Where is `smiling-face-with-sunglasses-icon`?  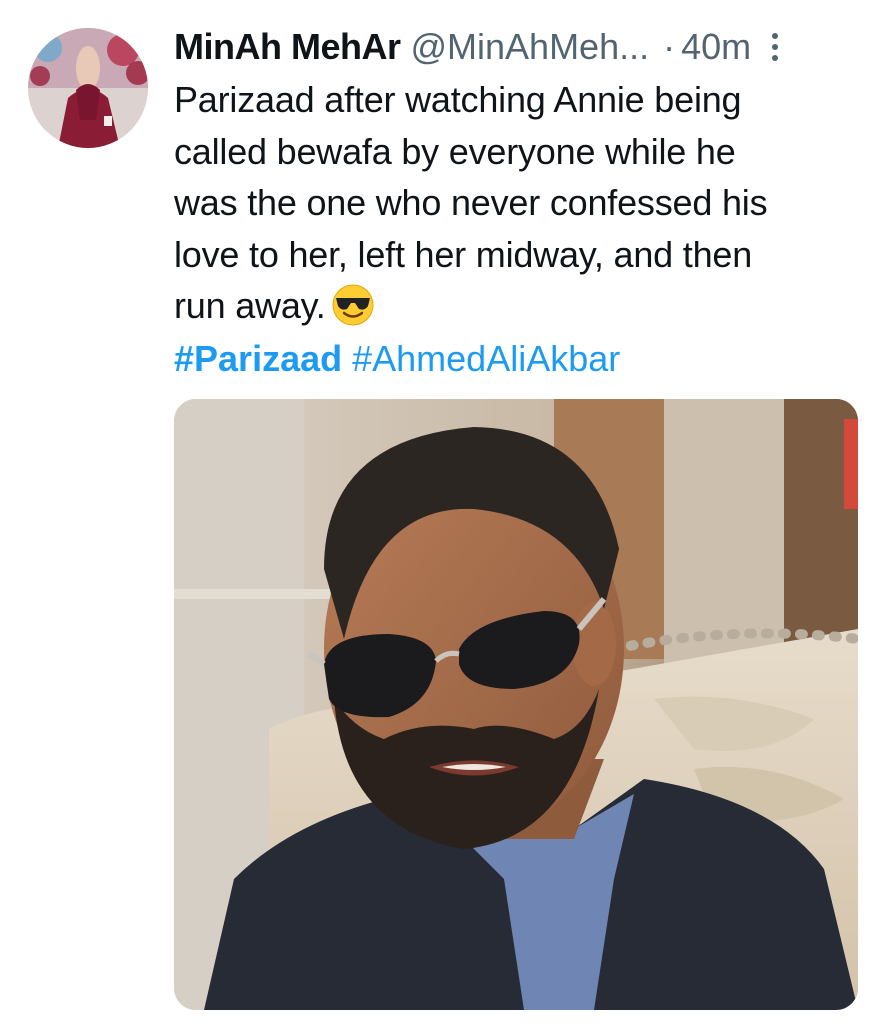
smiling-face-with-sunglasses-icon is located at coordinates (353, 305).